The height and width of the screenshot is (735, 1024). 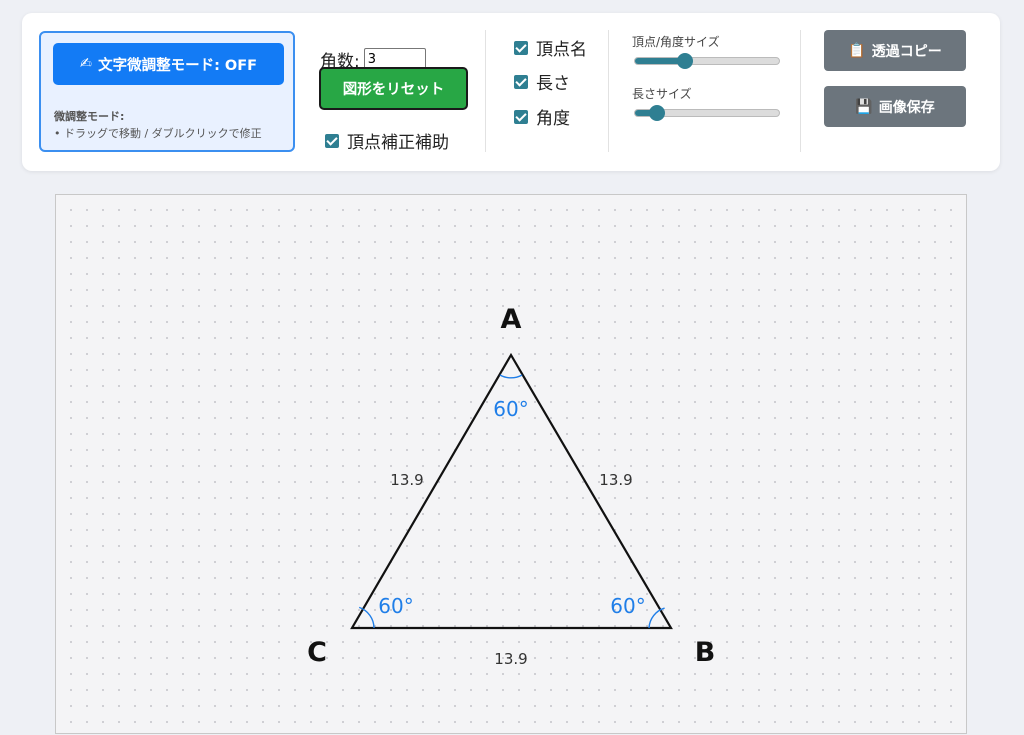 What do you see at coordinates (705, 652) in the screenshot?
I see `vertex-label-b: B` at bounding box center [705, 652].